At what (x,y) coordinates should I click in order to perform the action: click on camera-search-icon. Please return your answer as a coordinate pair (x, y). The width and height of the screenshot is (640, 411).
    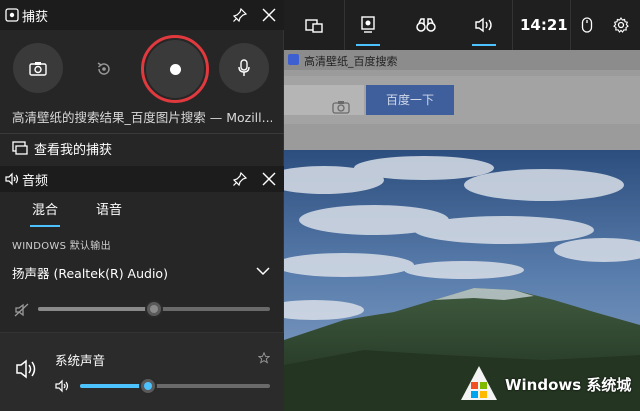
    Looking at the image, I should click on (341, 107).